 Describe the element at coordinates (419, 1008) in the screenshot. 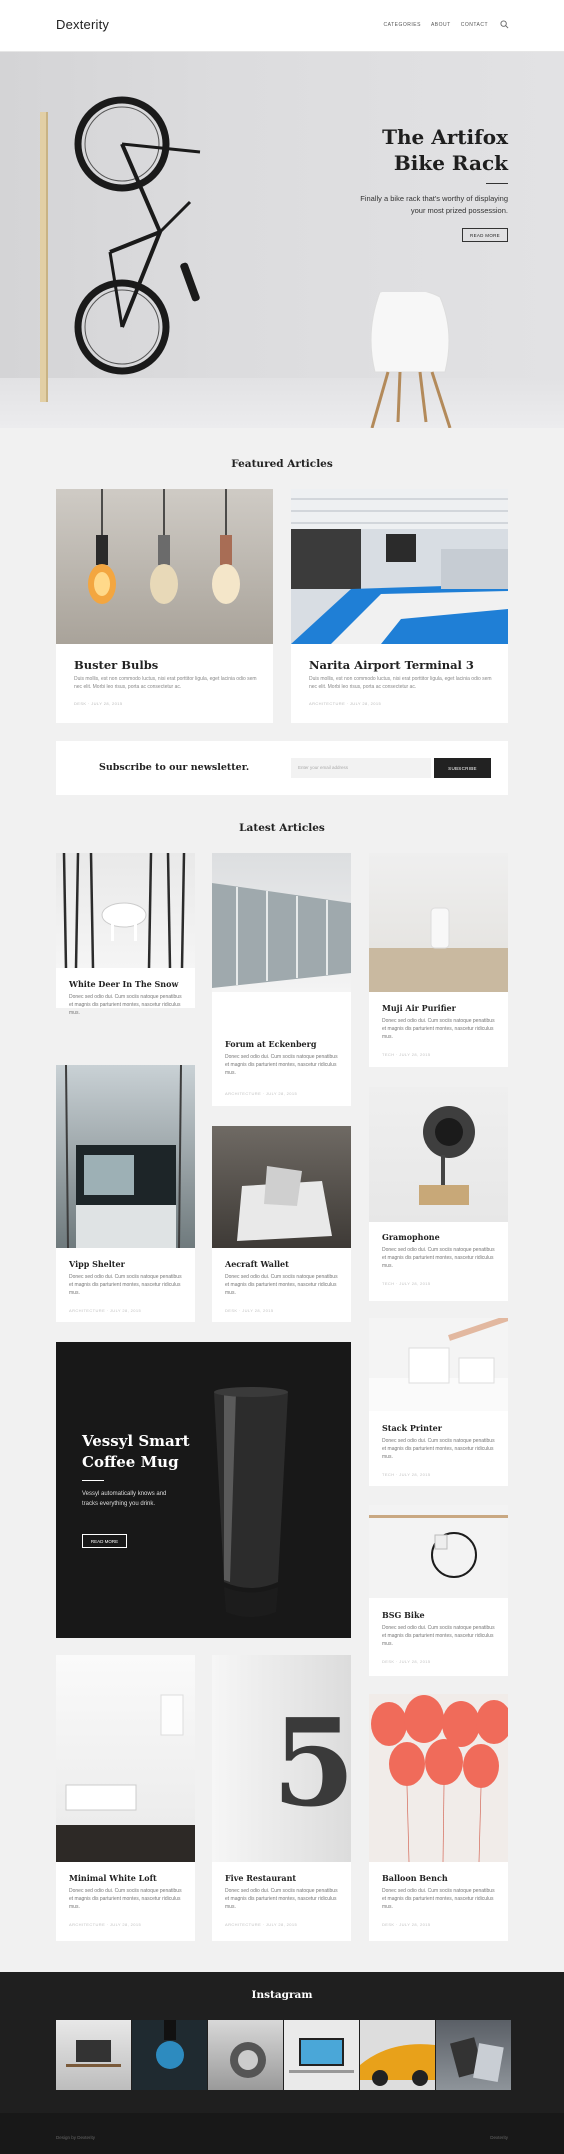

I see `article-title: Muji Air Purifier` at that location.